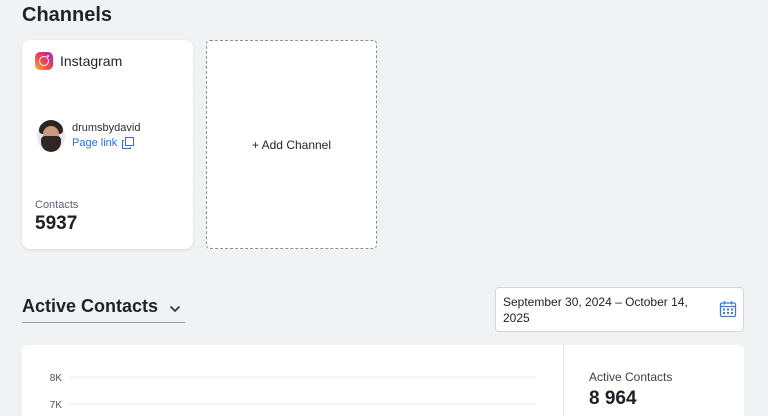  What do you see at coordinates (56, 405) in the screenshot?
I see `y-tick-label: 7K` at bounding box center [56, 405].